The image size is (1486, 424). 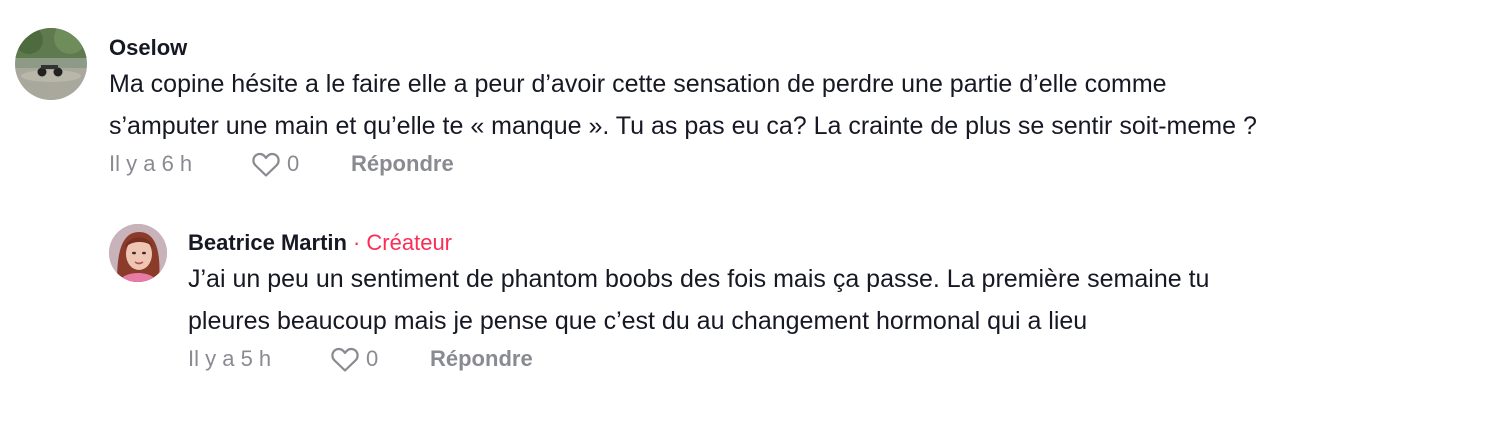 I want to click on comment-meta: Il y a 6 h 0 Répondre, so click(x=683, y=164).